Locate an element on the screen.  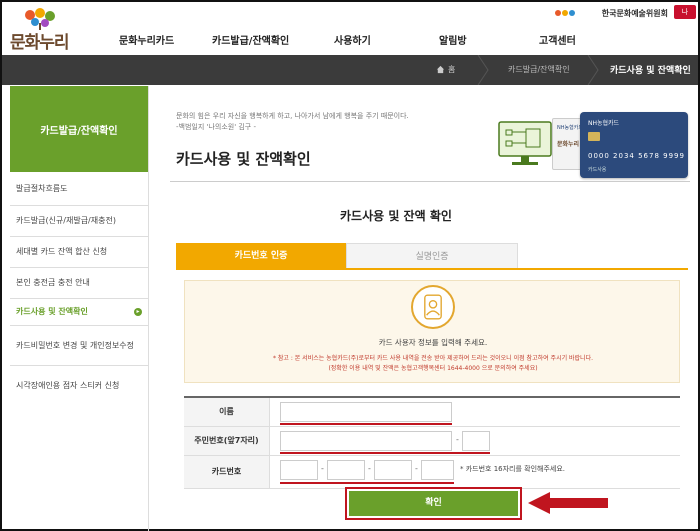
main-nav: 문화누리카드 카드발급/잔액확인 사용하기 알림방 고객센터 is located at coordinates (350, 42).